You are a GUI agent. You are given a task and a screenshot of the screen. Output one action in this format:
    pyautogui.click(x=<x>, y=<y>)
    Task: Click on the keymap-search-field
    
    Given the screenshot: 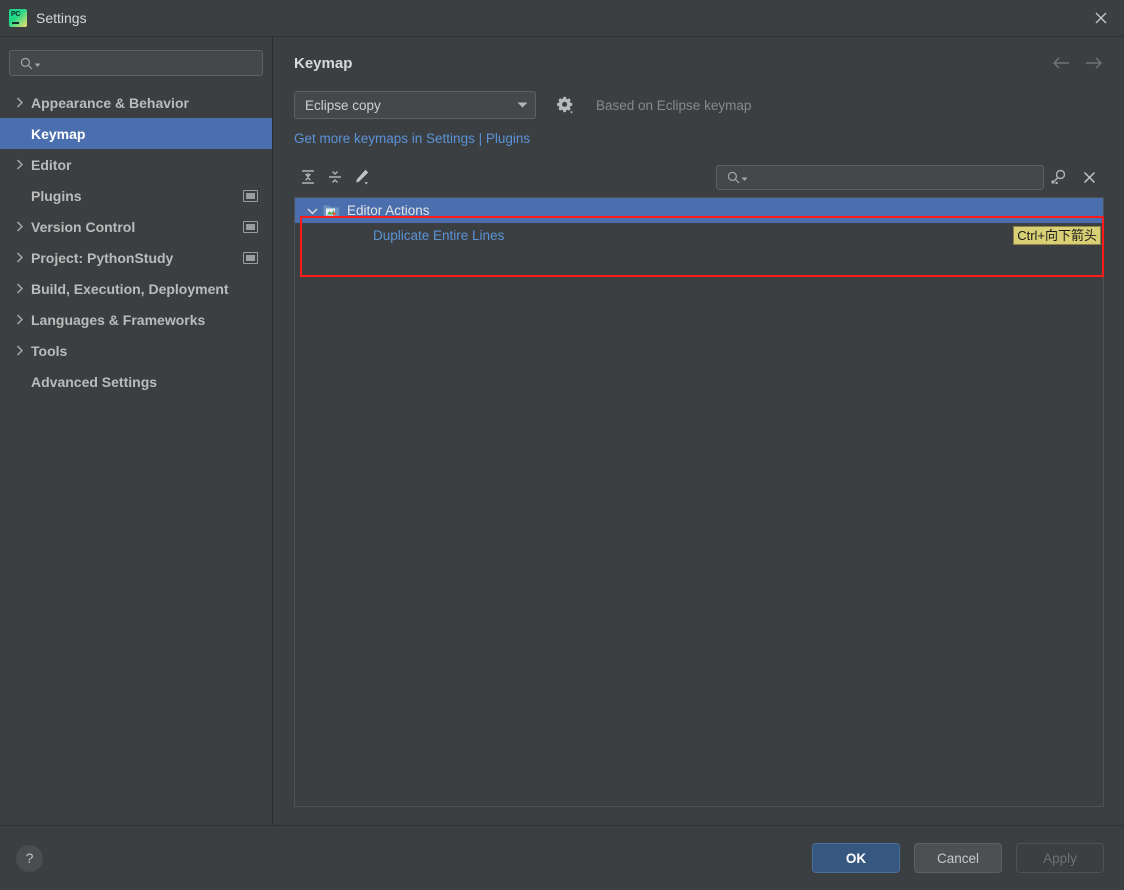 What is the action you would take?
    pyautogui.click(x=880, y=177)
    